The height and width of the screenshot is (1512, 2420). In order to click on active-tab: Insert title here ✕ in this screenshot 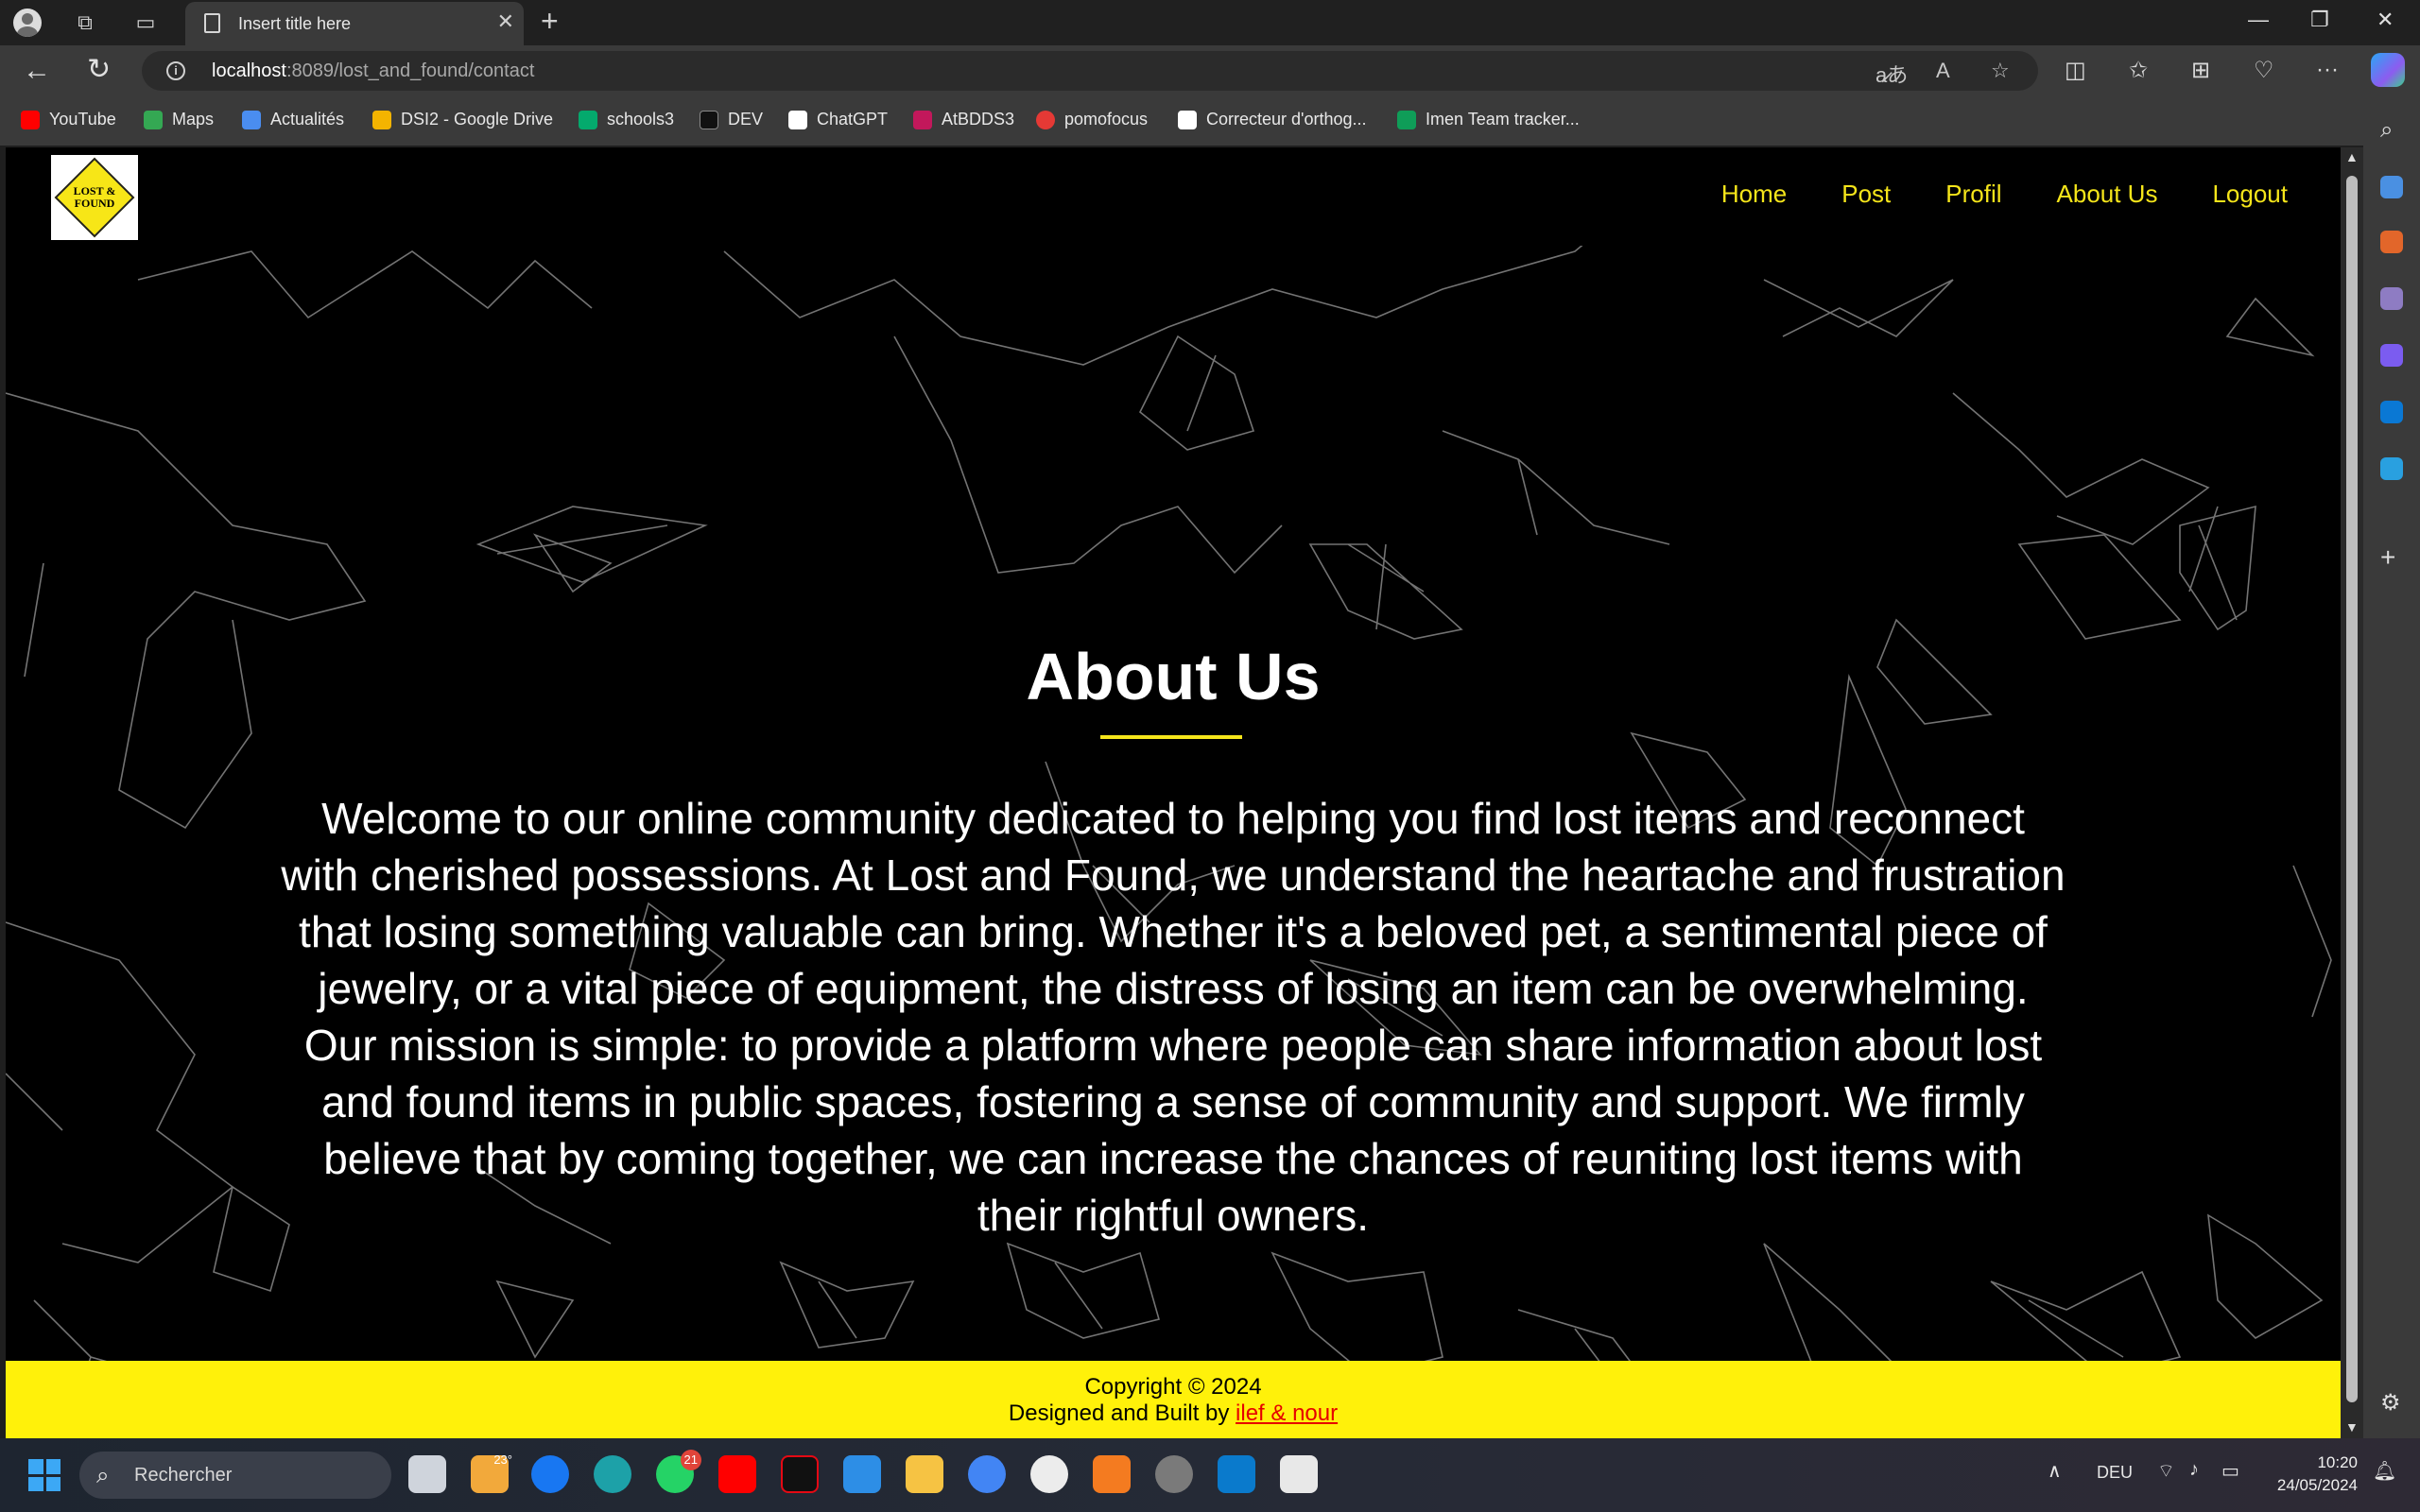, I will do `click(354, 23)`.